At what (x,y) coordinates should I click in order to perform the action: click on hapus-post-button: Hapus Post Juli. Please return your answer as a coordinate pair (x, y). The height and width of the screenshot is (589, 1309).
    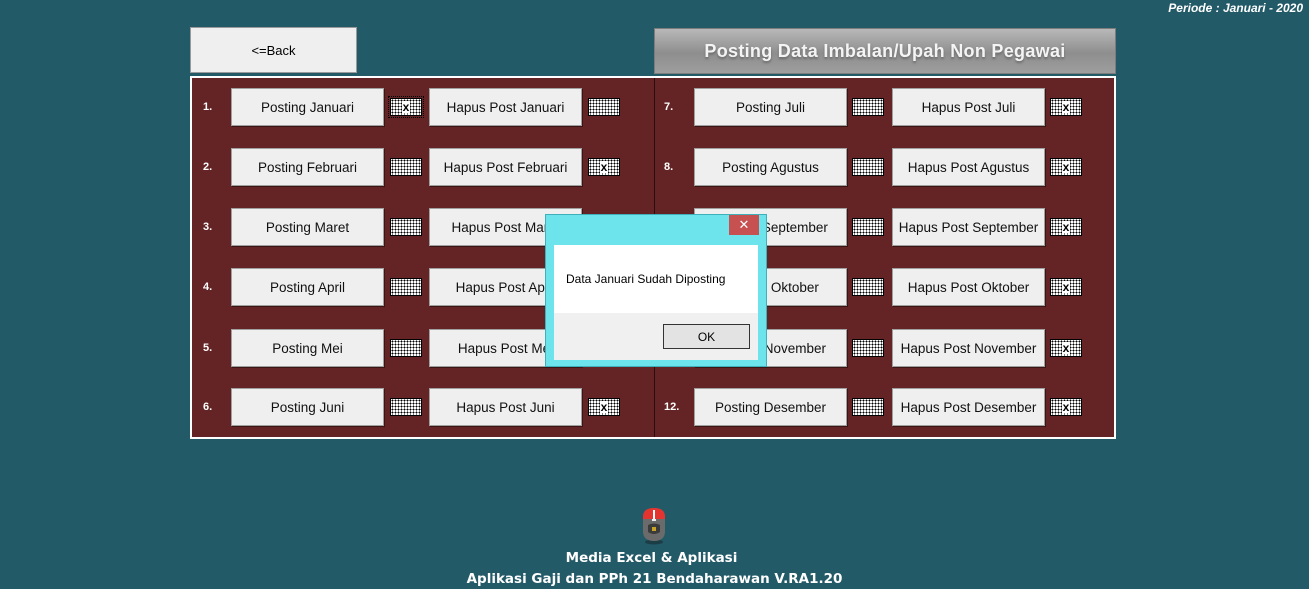
    Looking at the image, I should click on (968, 107).